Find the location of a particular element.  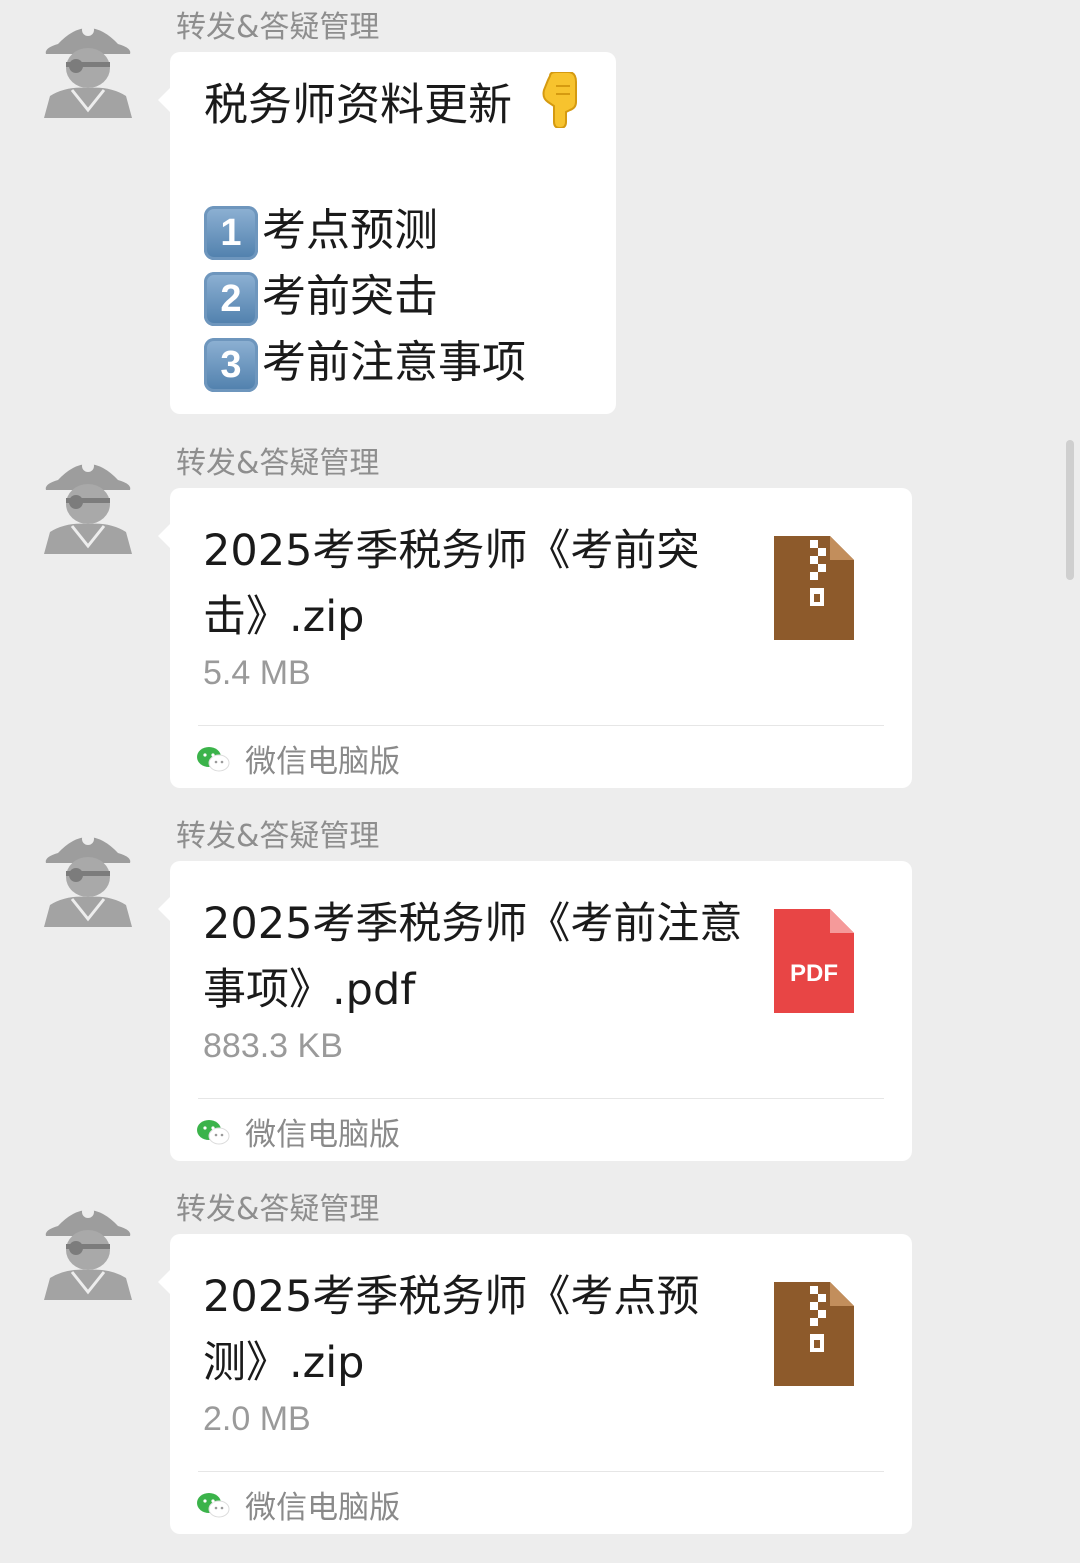

text-message-bubble: 税务师资料更新 1 考点预测 2 考前突击 3 考前注意事项 is located at coordinates (387, 233).